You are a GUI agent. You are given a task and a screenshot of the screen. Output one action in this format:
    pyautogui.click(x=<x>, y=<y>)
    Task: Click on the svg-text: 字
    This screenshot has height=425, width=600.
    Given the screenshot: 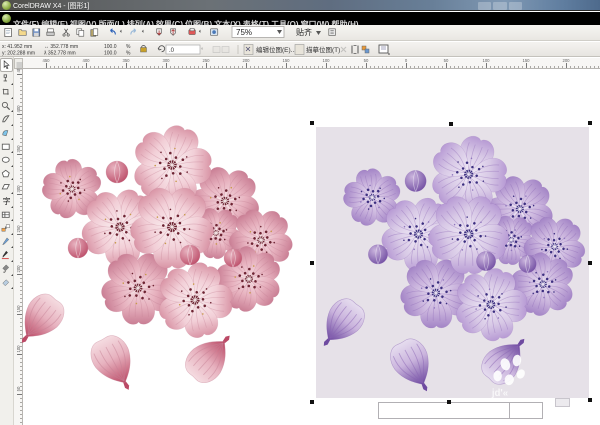 What is the action you would take?
    pyautogui.click(x=7, y=201)
    